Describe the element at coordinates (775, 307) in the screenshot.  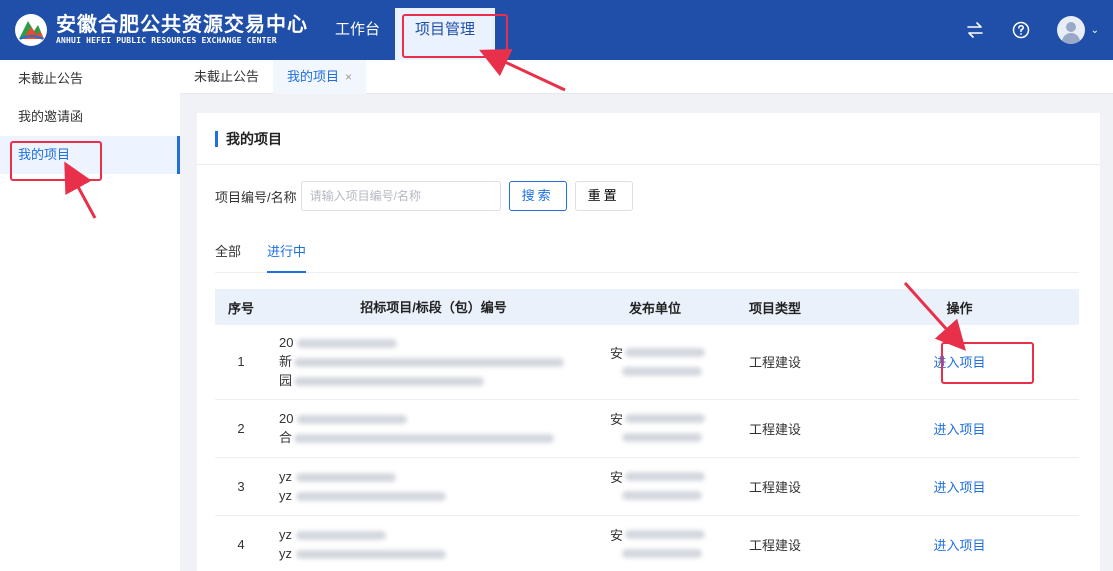
I see `col-header-type: 项目类型` at that location.